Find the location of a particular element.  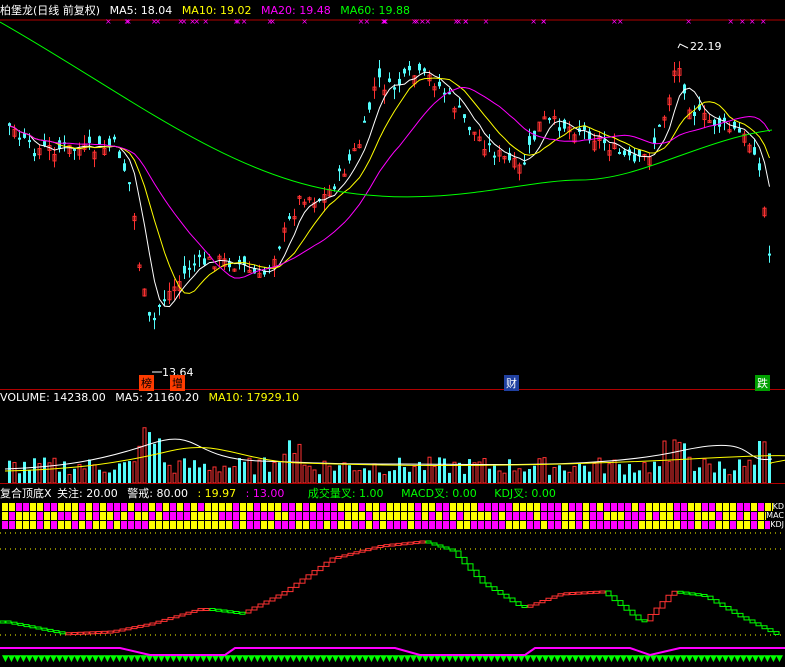

marker-cai: 财 is located at coordinates (511, 383).